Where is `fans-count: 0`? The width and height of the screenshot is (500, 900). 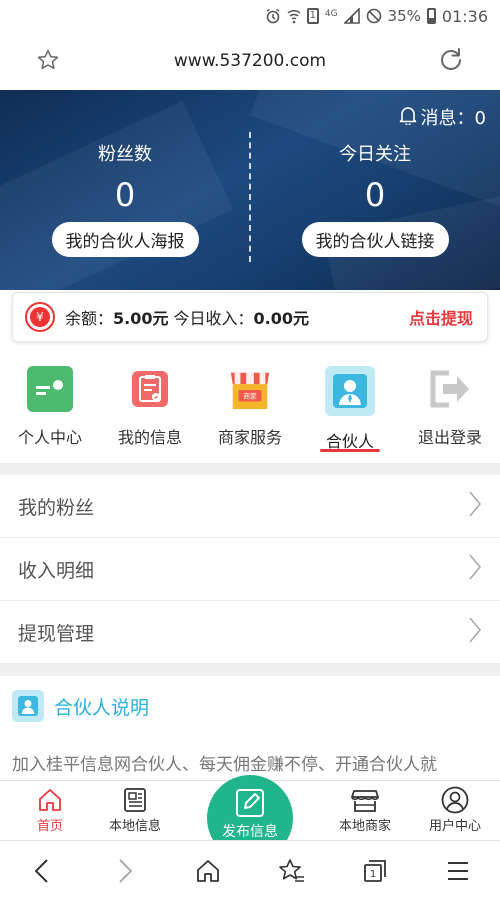
fans-count: 0 is located at coordinates (125, 195).